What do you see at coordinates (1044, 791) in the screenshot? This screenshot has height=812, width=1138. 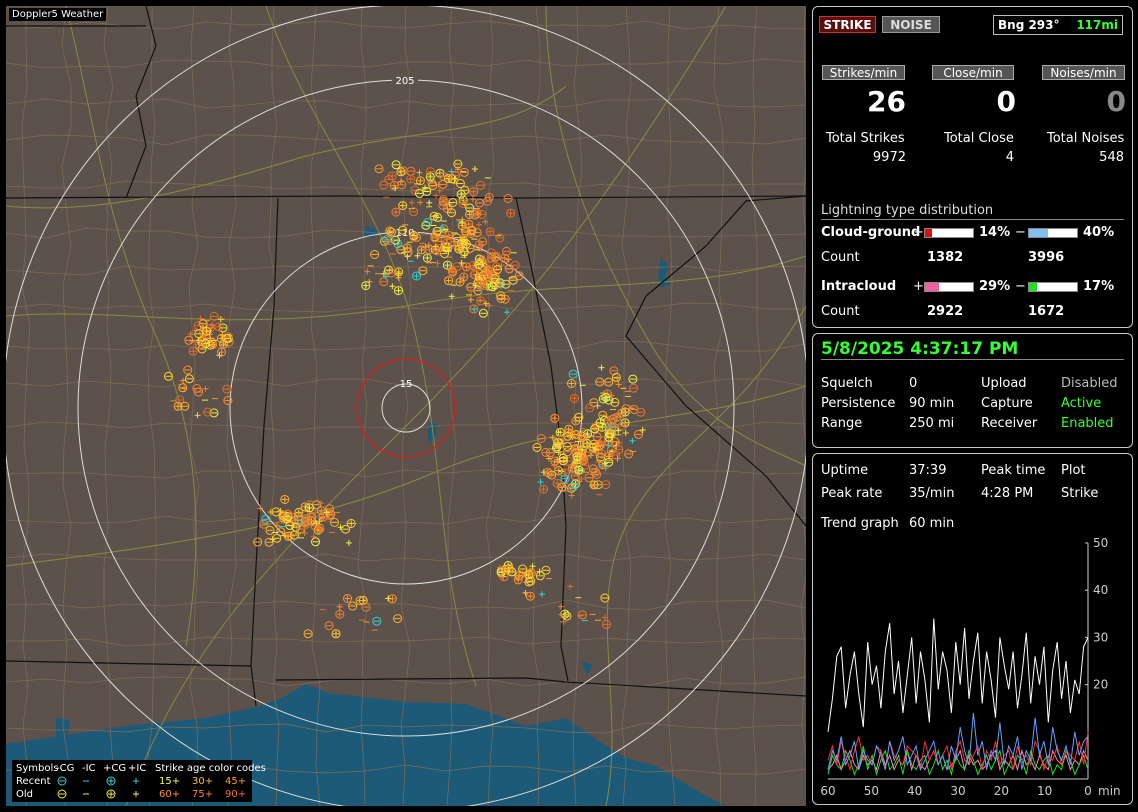 I see `x-tick-label: 10` at bounding box center [1044, 791].